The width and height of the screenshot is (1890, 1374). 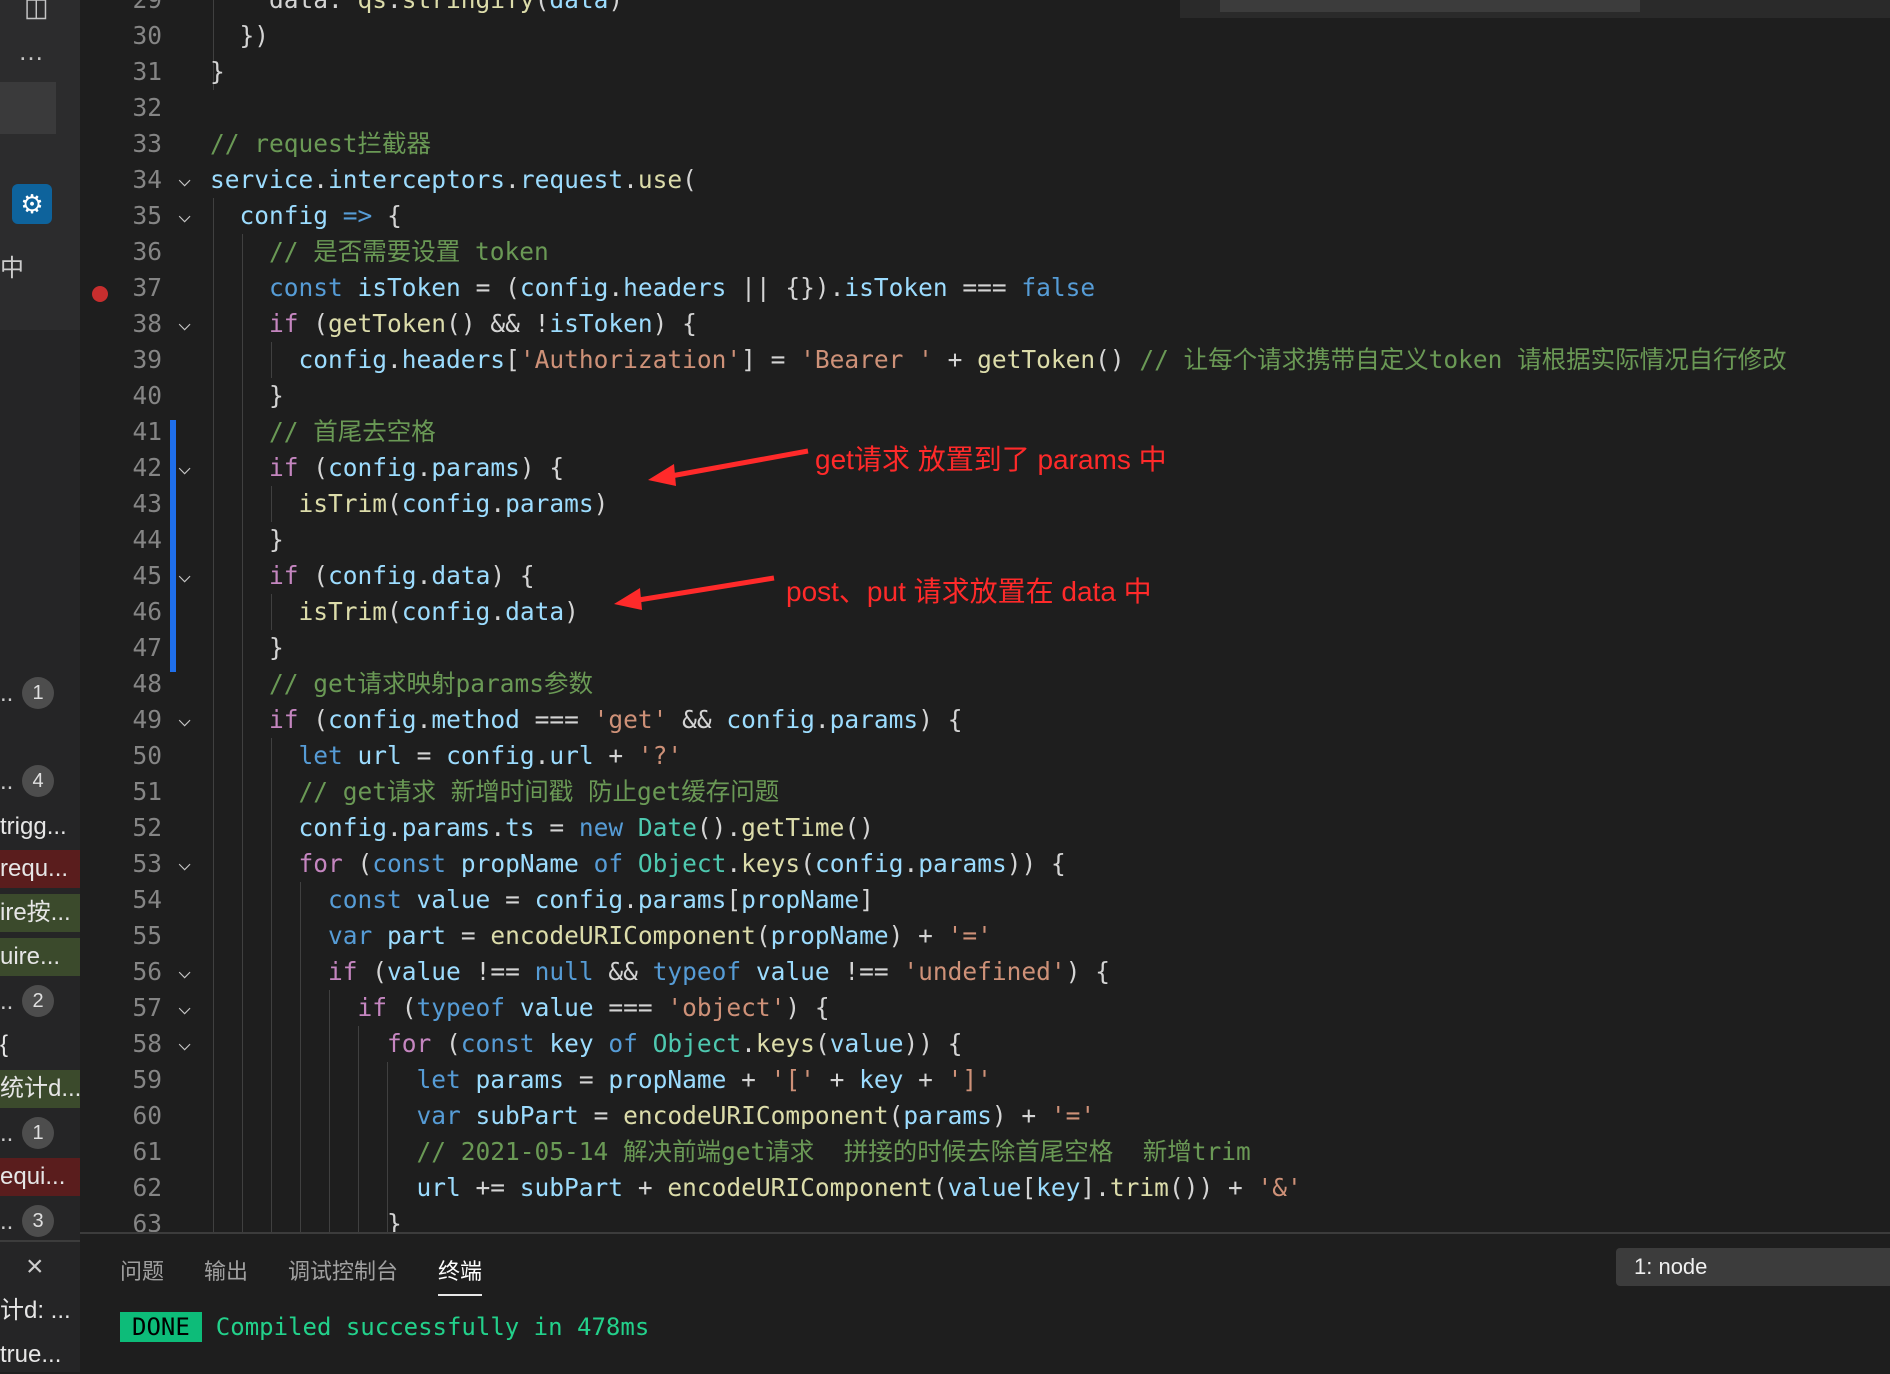 What do you see at coordinates (985, 216) in the screenshot?
I see `code-line: 35 ⌵ config => {` at bounding box center [985, 216].